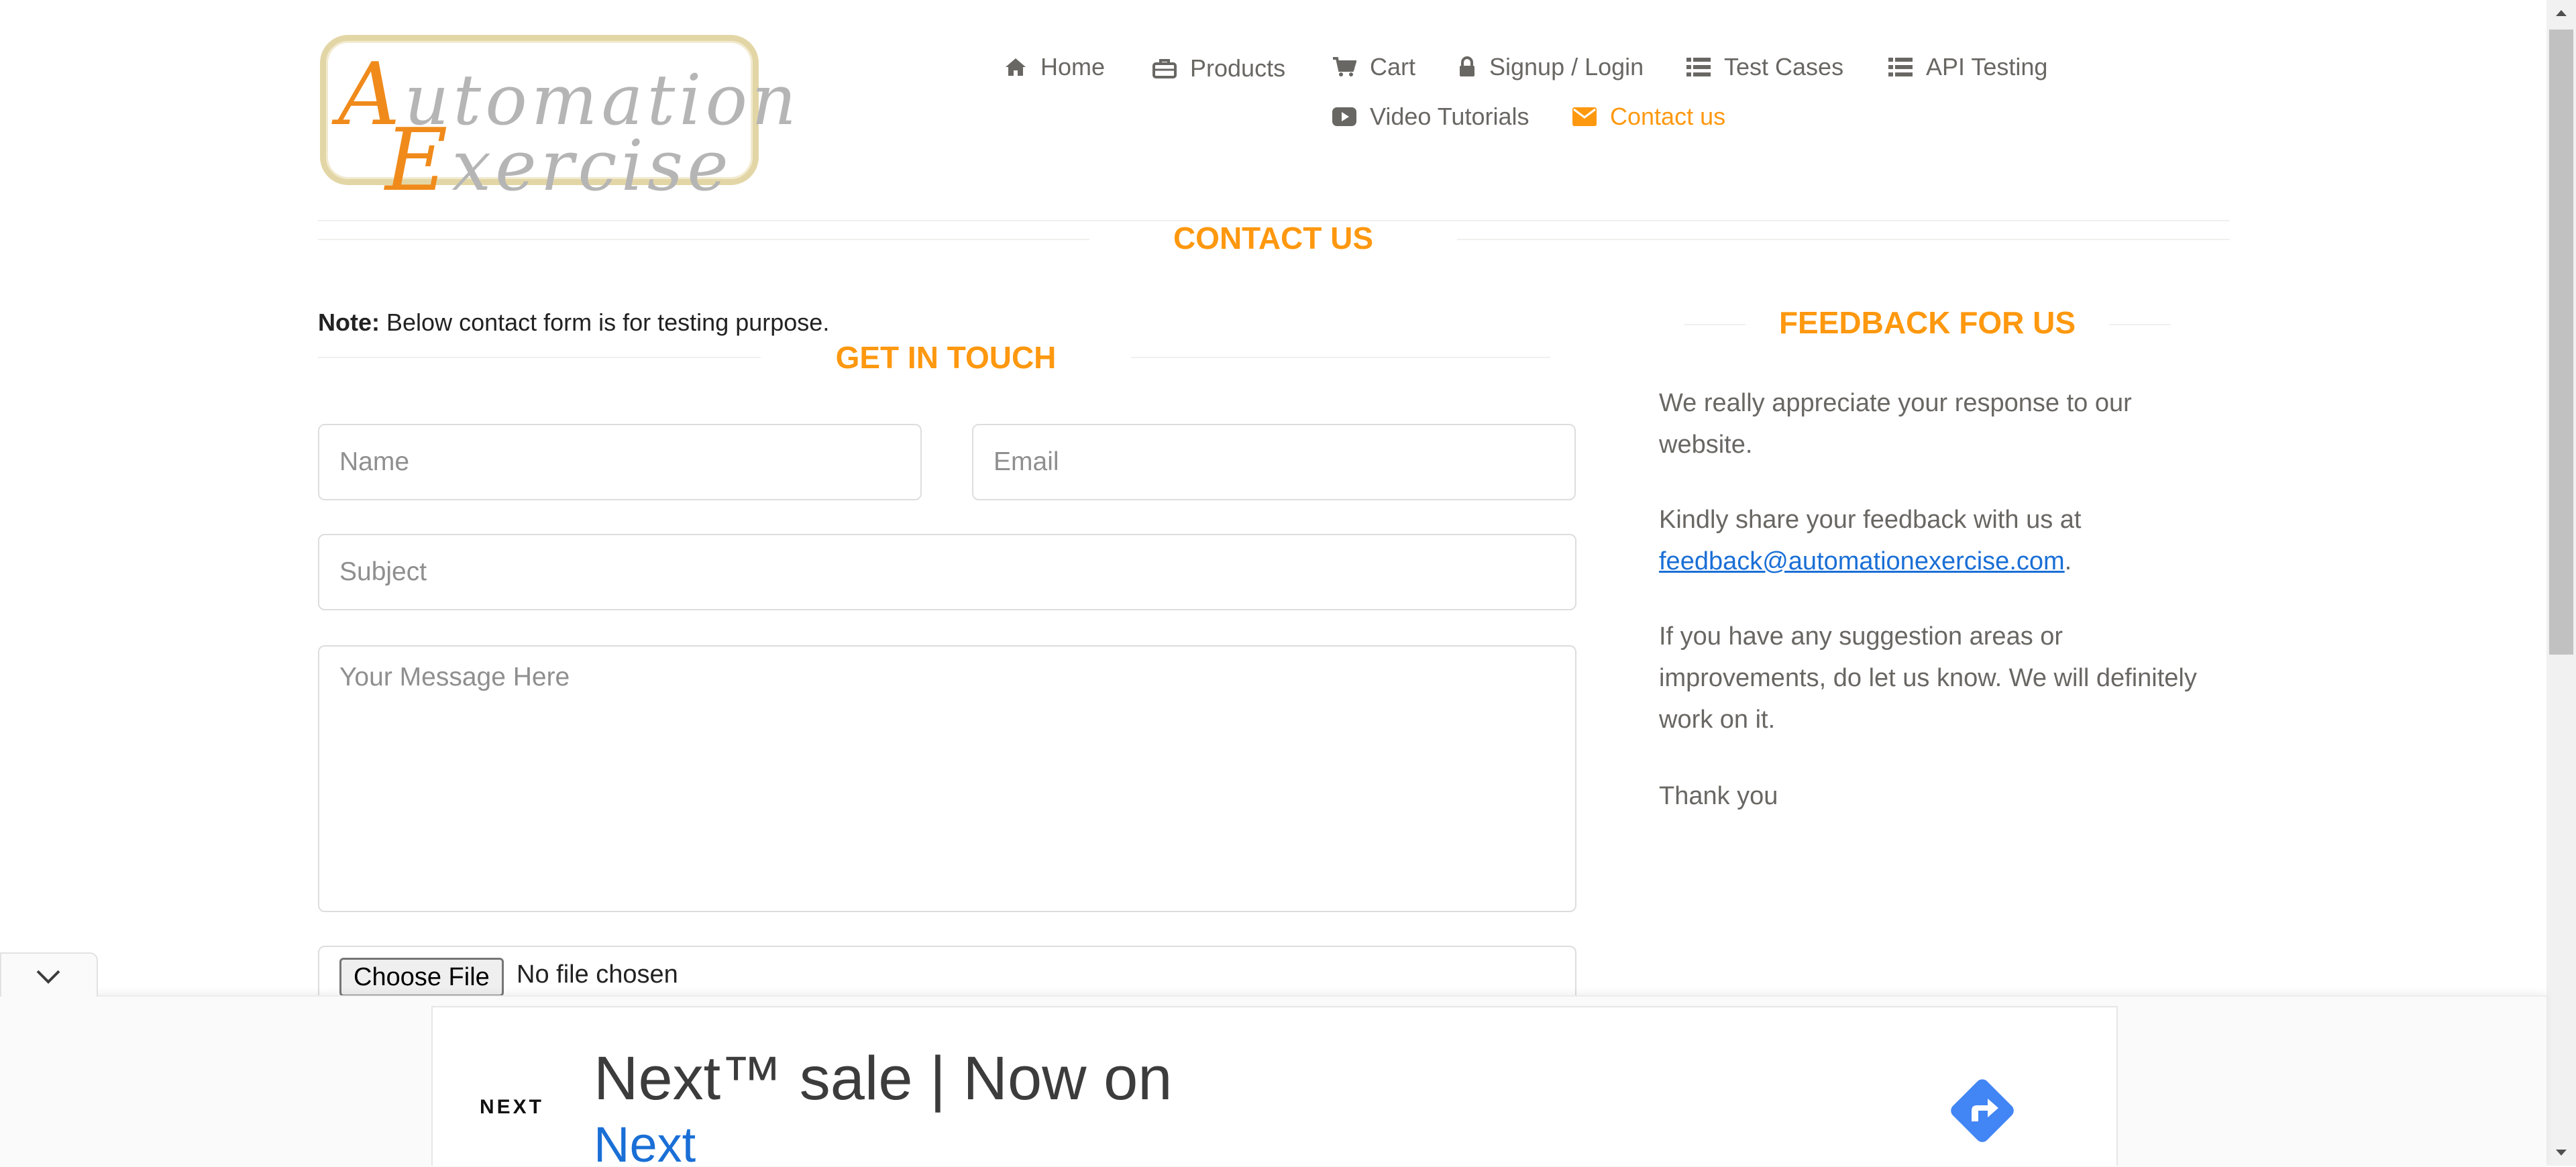 The image size is (2576, 1167). What do you see at coordinates (1344, 116) in the screenshot?
I see `youtube-play-icon` at bounding box center [1344, 116].